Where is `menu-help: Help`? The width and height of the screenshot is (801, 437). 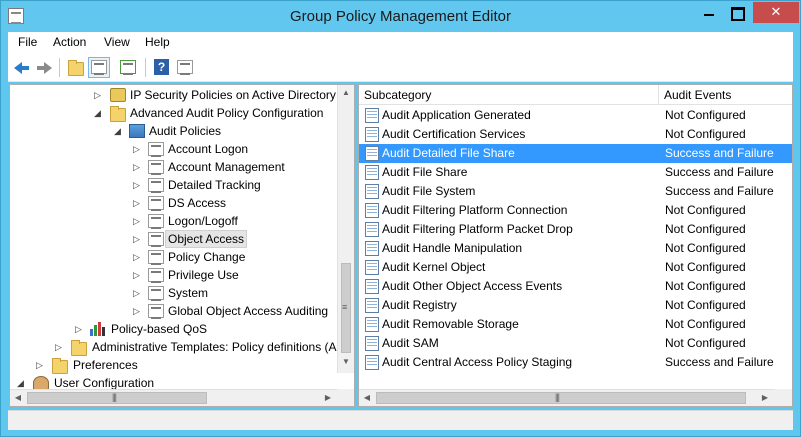 menu-help: Help is located at coordinates (157, 42).